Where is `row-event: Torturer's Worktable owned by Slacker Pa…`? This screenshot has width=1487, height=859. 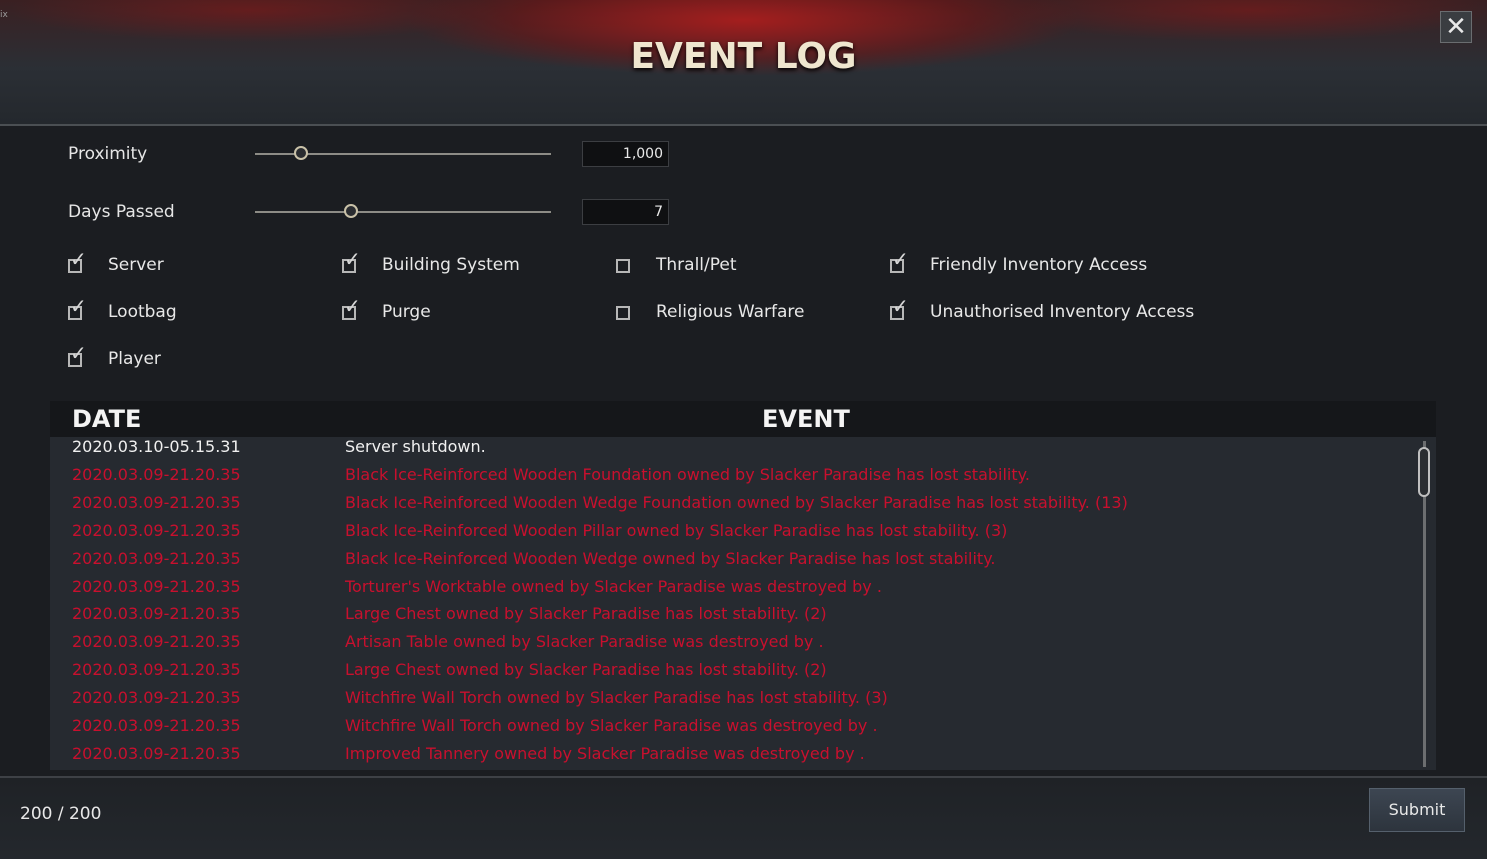
row-event: Torturer's Worktable owned by Slacker Pa… is located at coordinates (613, 586).